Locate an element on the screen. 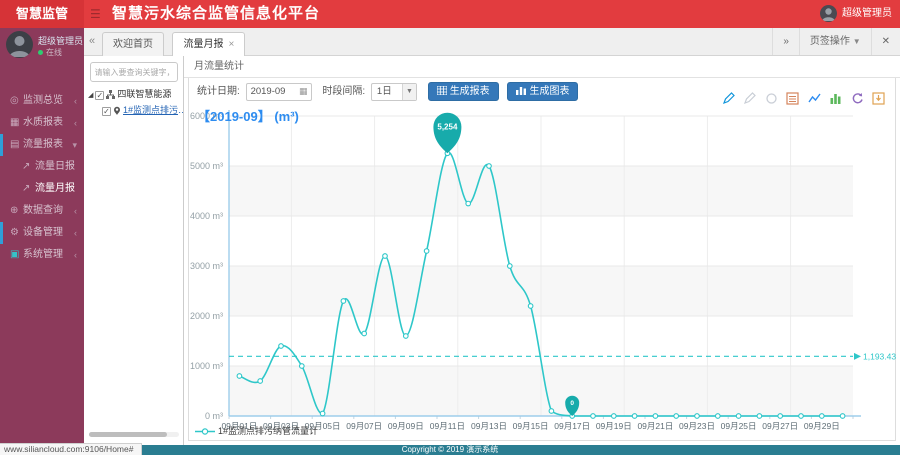  restore-ring-icon is located at coordinates (771, 98).